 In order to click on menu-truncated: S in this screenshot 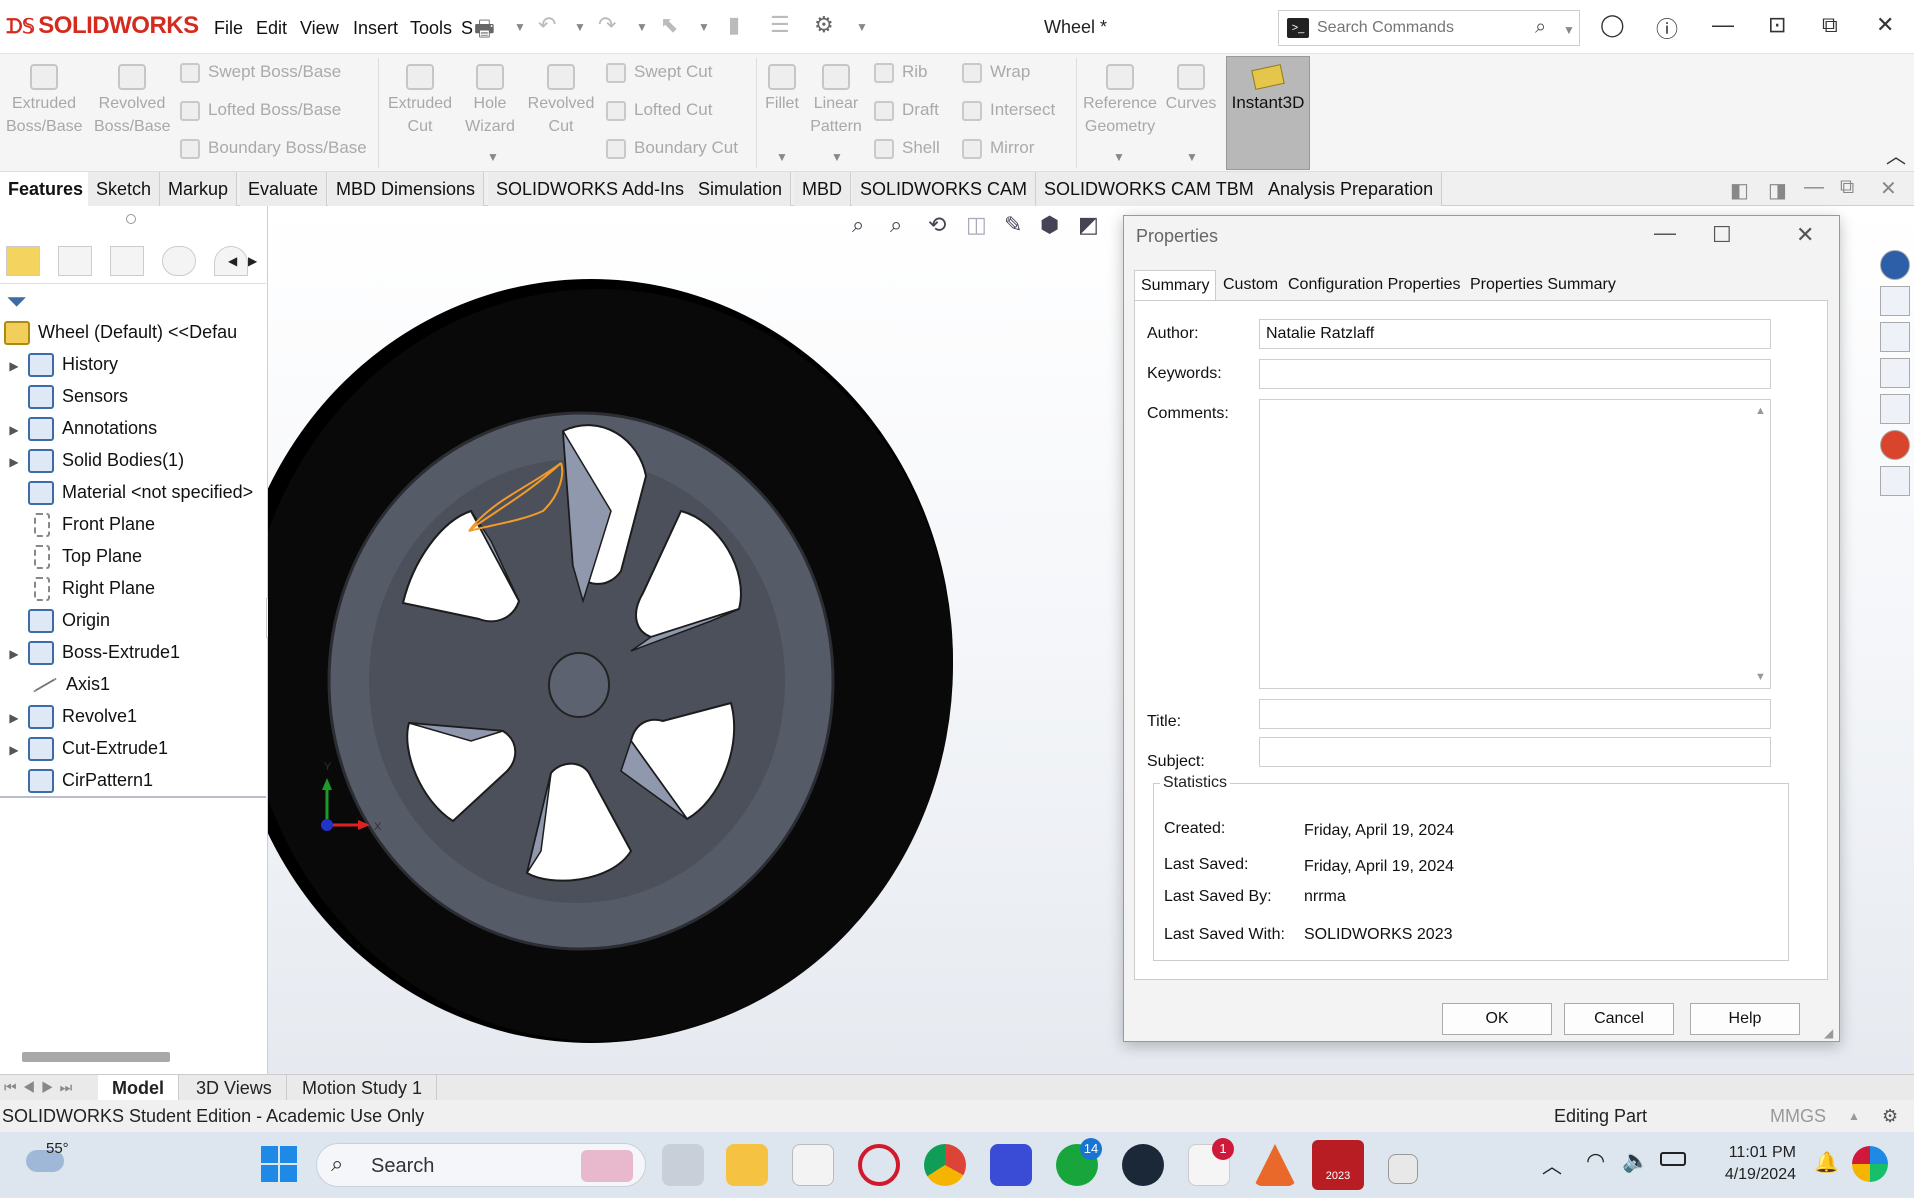, I will do `click(467, 28)`.